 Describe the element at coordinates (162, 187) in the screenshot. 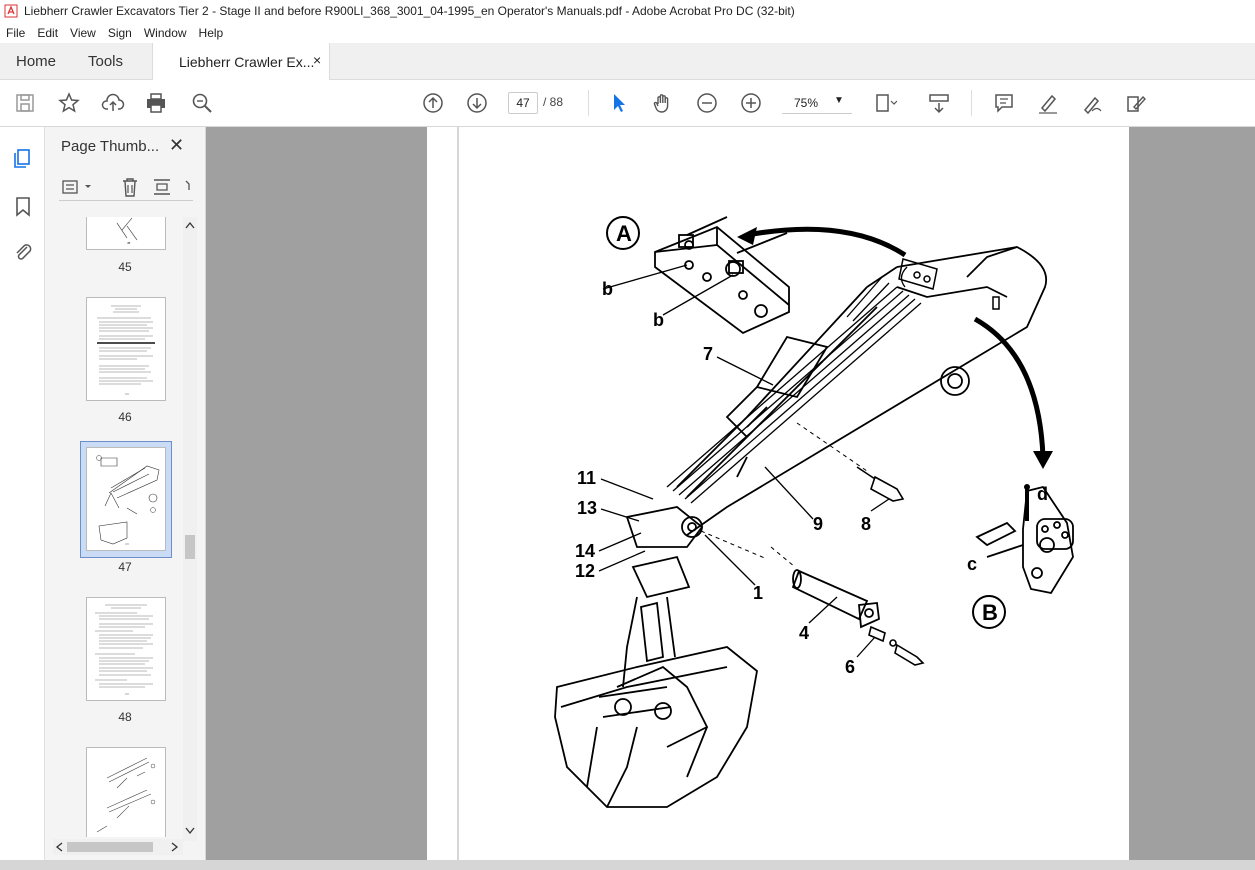

I see `extract-pages-icon` at that location.